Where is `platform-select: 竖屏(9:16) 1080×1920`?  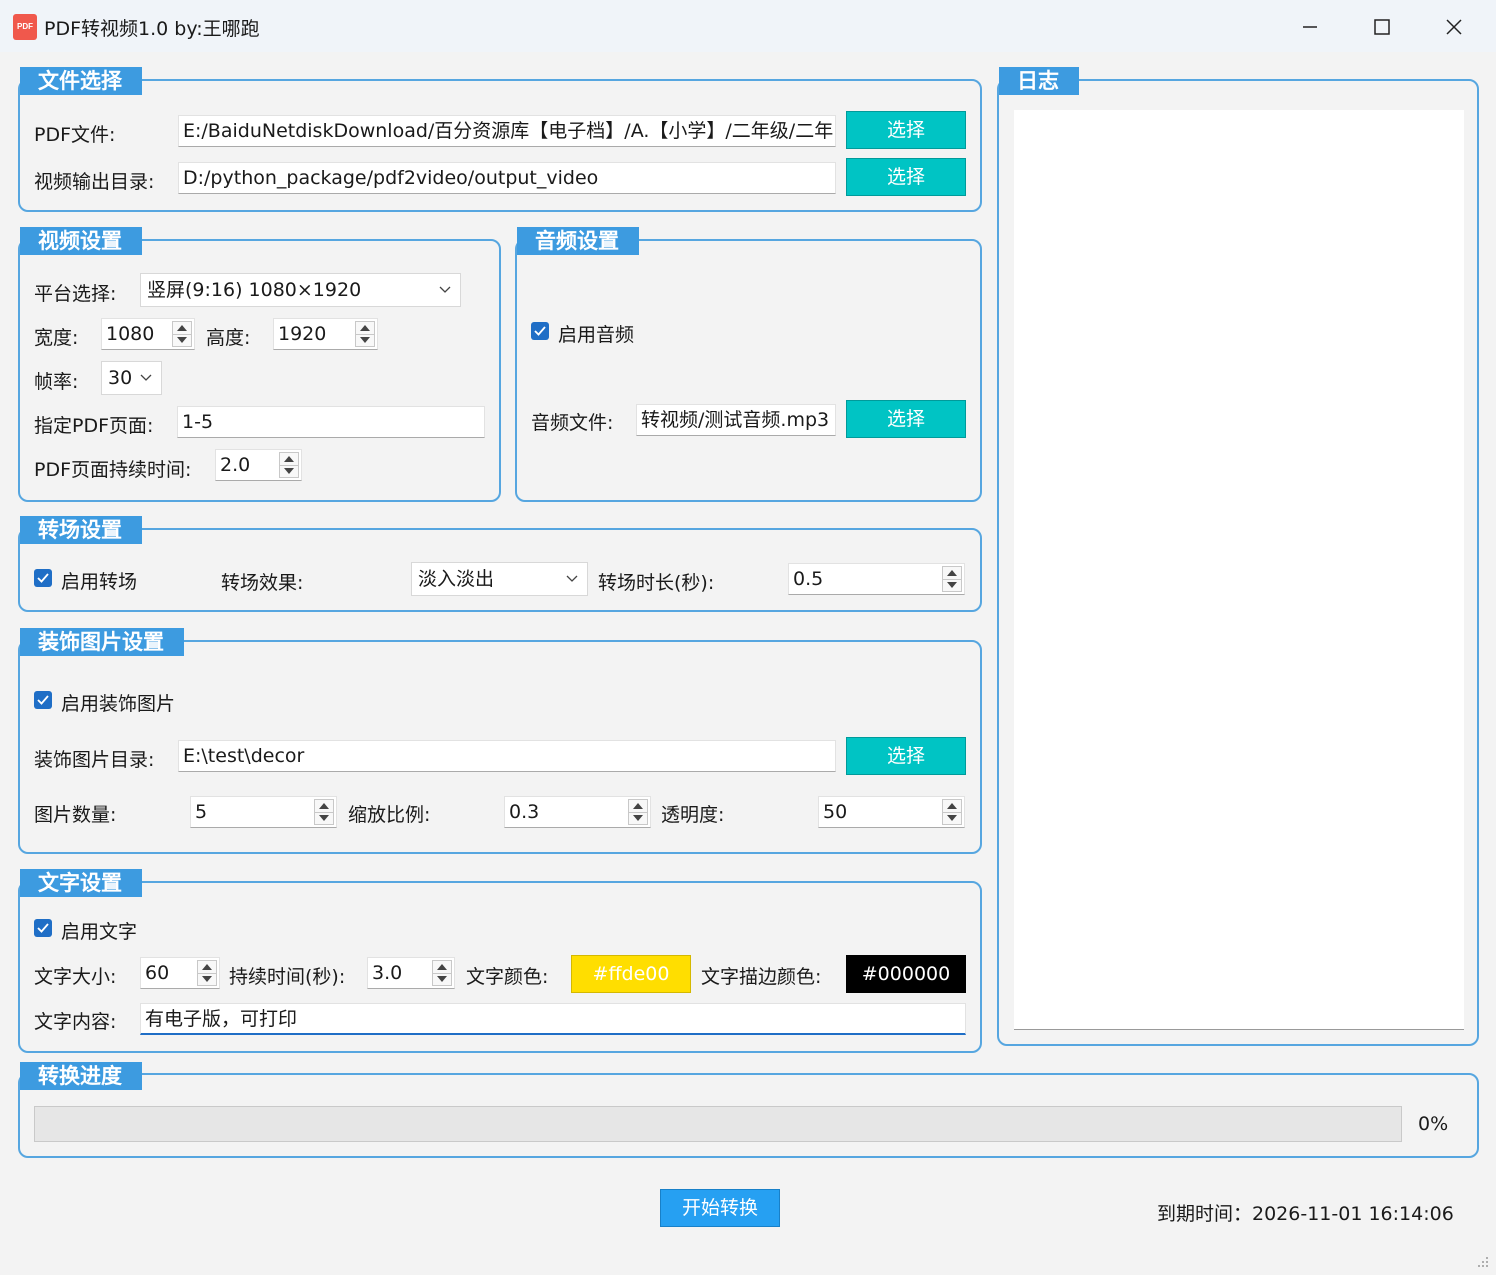 platform-select: 竖屏(9:16) 1080×1920 is located at coordinates (300, 290).